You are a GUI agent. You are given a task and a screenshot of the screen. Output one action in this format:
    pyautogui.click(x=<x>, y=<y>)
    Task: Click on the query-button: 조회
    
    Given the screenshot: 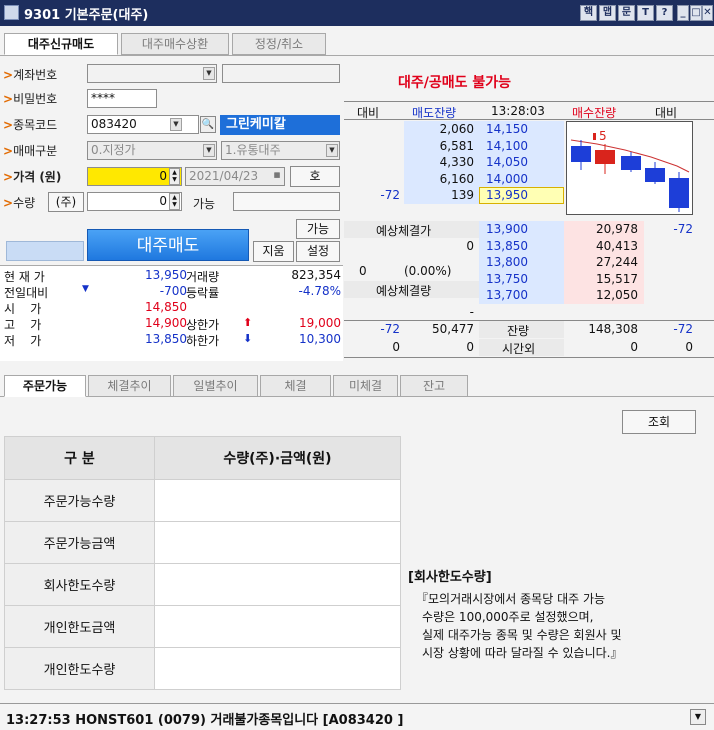 What is the action you would take?
    pyautogui.click(x=659, y=422)
    